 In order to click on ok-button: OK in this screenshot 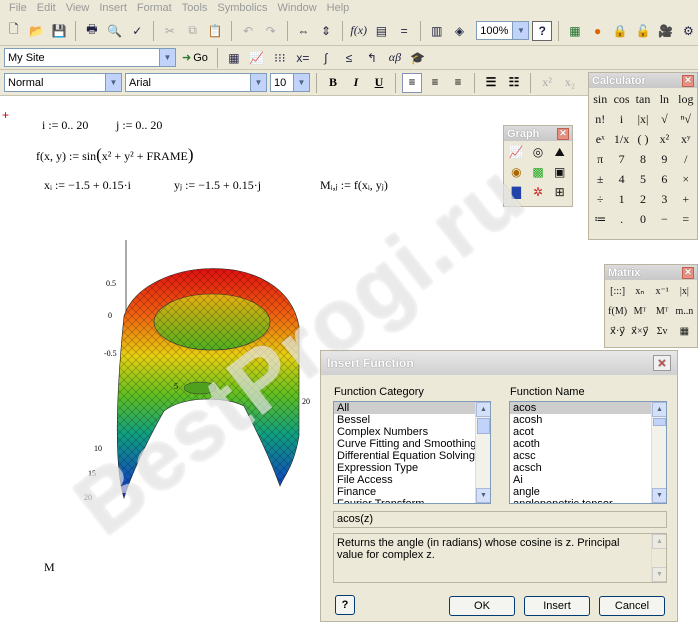, I will do `click(482, 606)`.